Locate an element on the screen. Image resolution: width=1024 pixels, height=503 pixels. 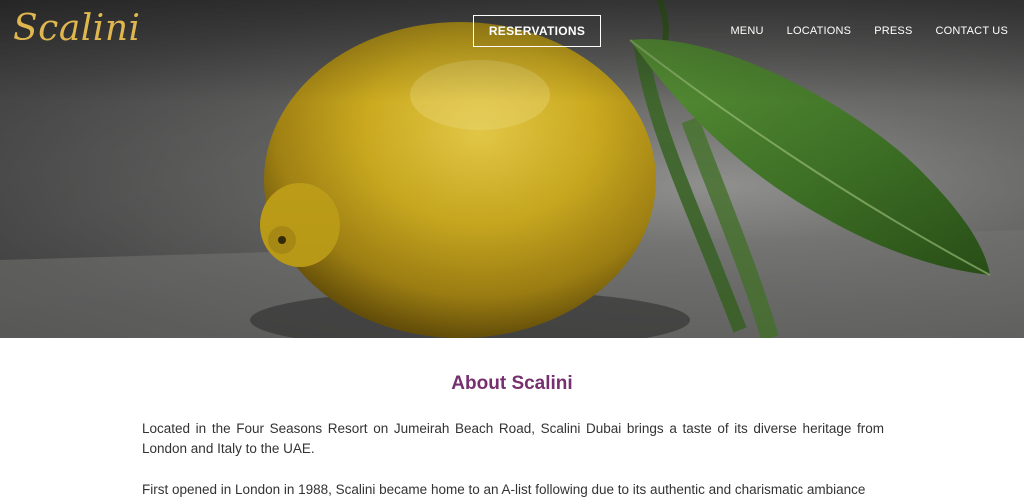
reservations-button: RESERVATIONS is located at coordinates (537, 31).